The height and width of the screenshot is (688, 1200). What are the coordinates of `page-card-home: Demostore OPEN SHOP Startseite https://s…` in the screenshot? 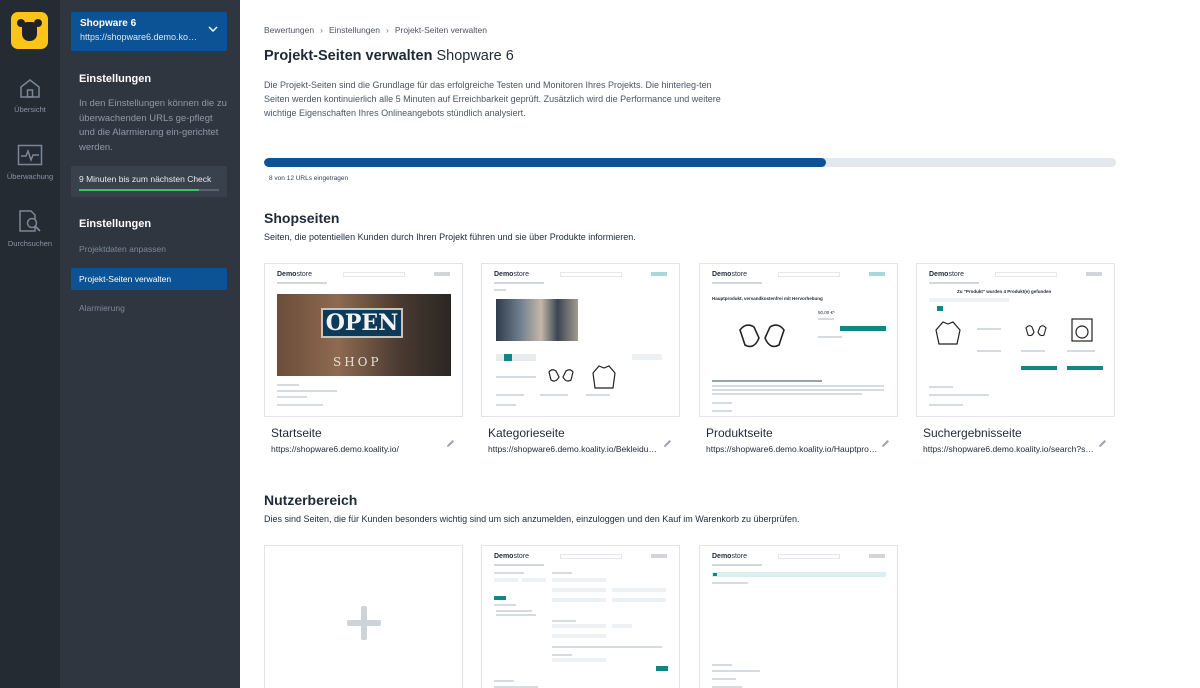 It's located at (363, 358).